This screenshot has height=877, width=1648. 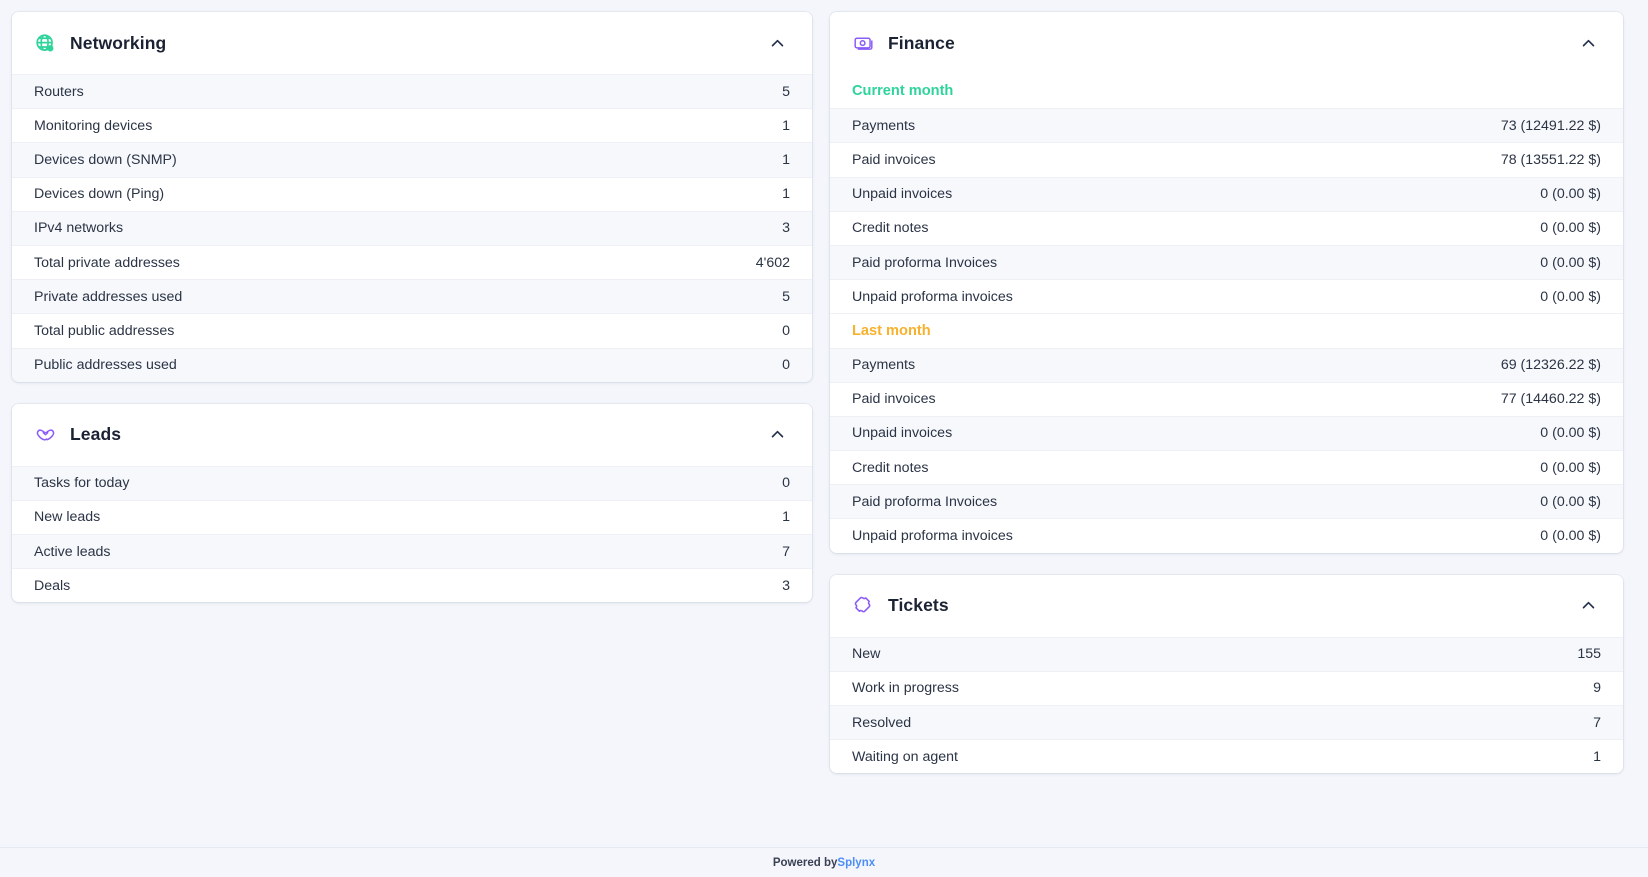 I want to click on row-label: New leads, so click(x=67, y=517).